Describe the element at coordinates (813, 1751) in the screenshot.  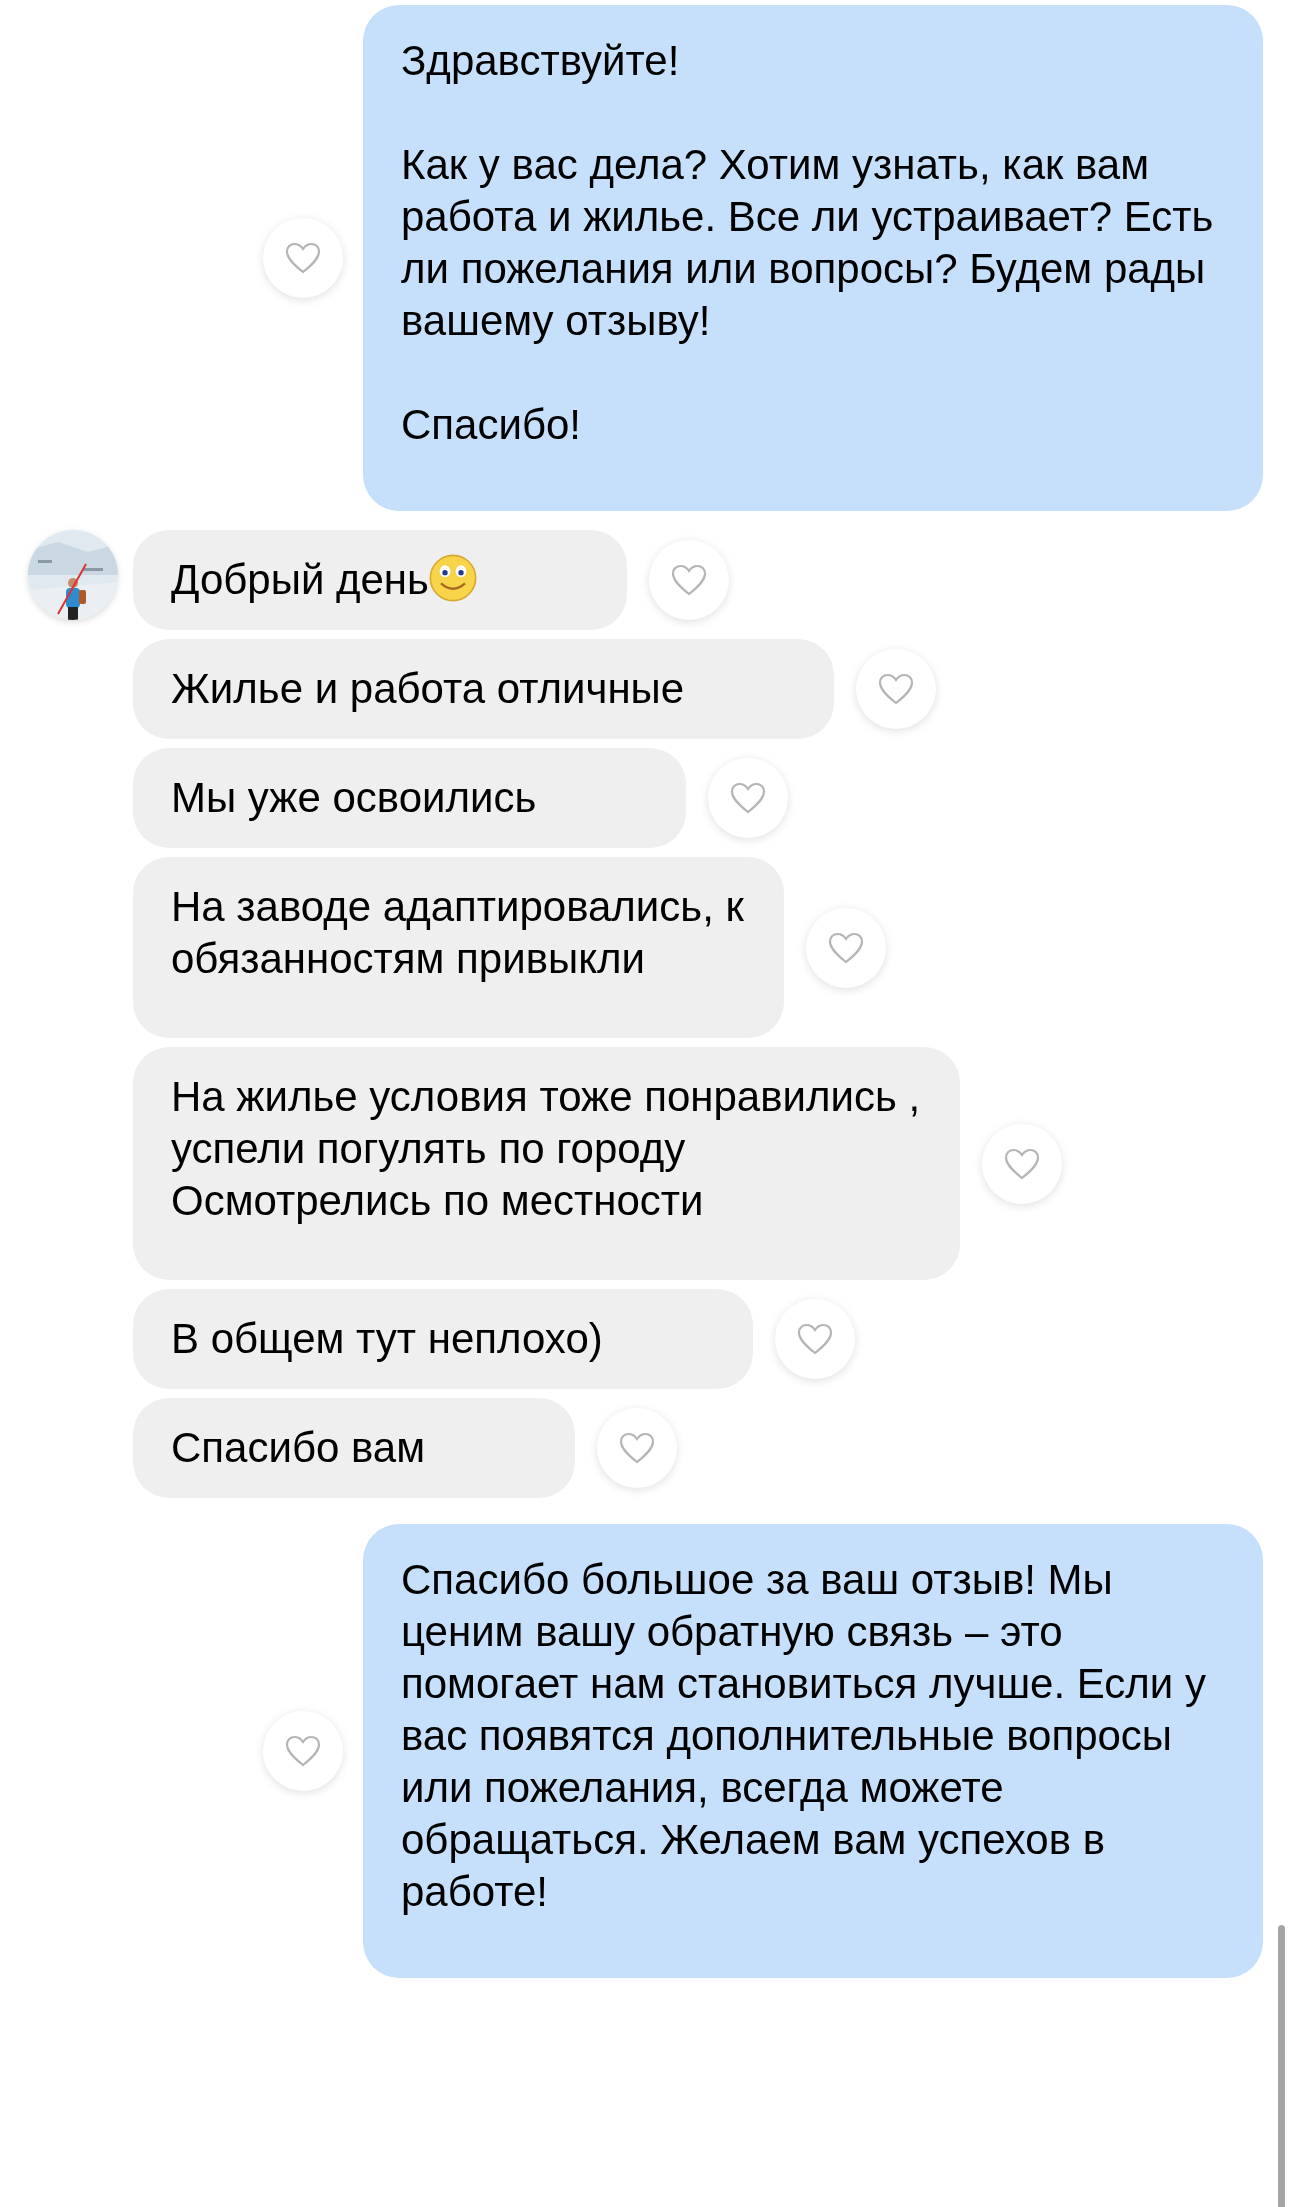
I see `message-bubble: Спасибо большое за ваш отзыв! Мы ценим вашу обратную связь – это помогает нам становиться лучше. Если у вас появятся дополнительные вопросы или пожелания, всегда можете обращаться. Желаем вам успехов в работе!` at that location.